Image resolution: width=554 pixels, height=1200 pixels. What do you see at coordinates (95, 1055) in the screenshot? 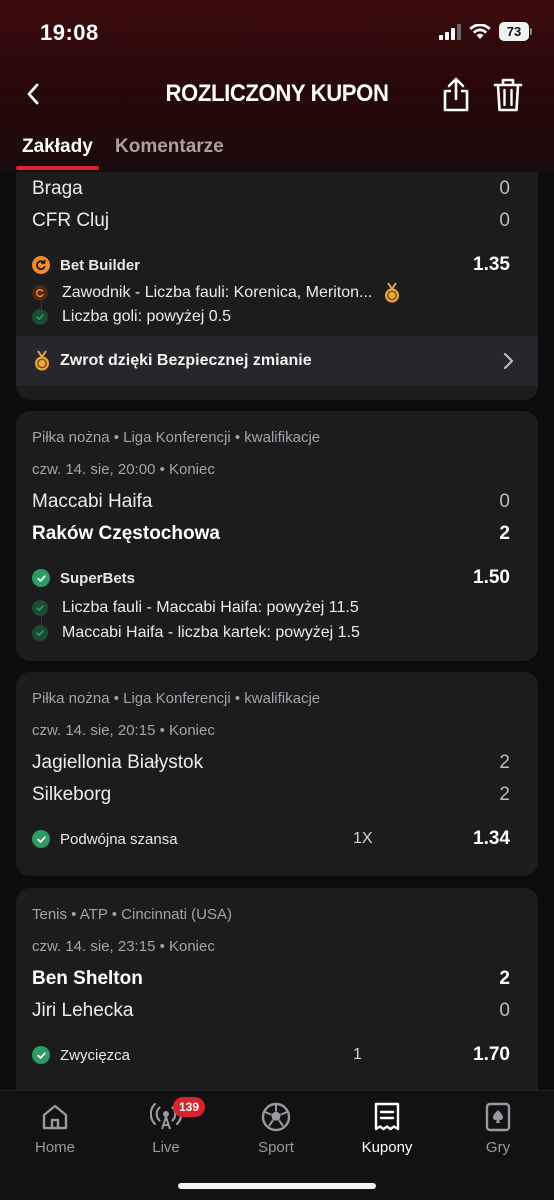
I see `bet-type: Zwycięzca` at bounding box center [95, 1055].